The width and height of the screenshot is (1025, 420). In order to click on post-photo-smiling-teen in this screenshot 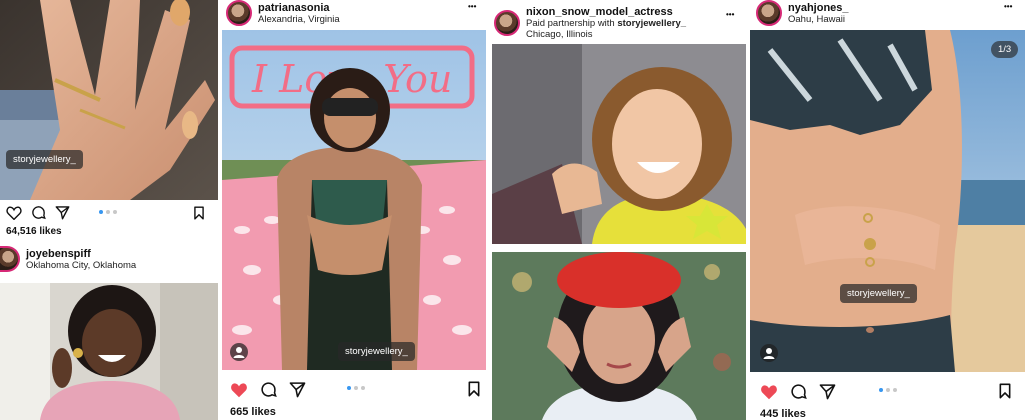, I will do `click(619, 144)`.